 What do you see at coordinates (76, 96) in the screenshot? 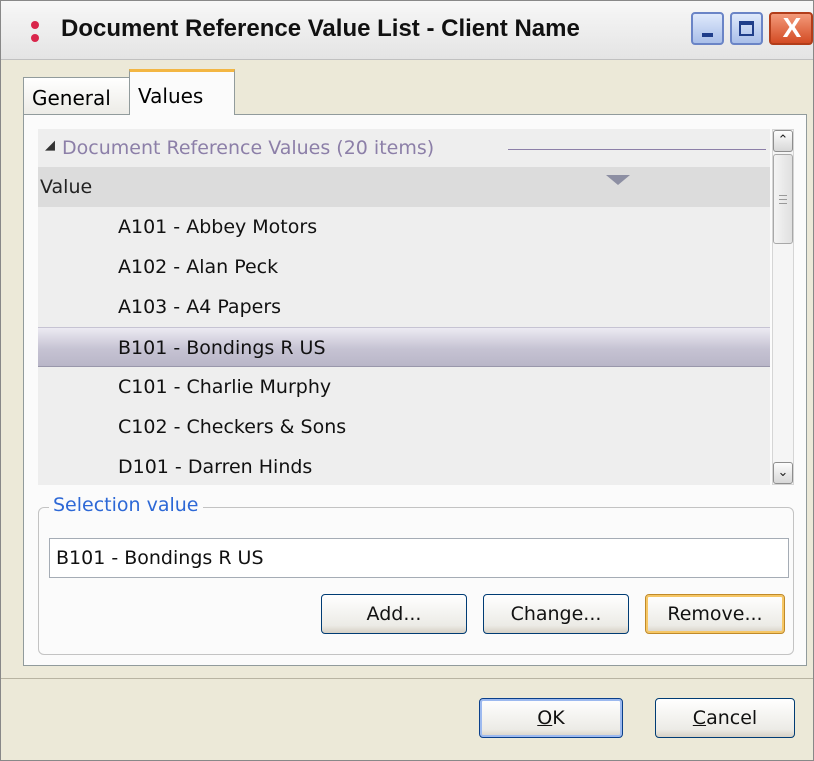
I see `tab-general: General` at bounding box center [76, 96].